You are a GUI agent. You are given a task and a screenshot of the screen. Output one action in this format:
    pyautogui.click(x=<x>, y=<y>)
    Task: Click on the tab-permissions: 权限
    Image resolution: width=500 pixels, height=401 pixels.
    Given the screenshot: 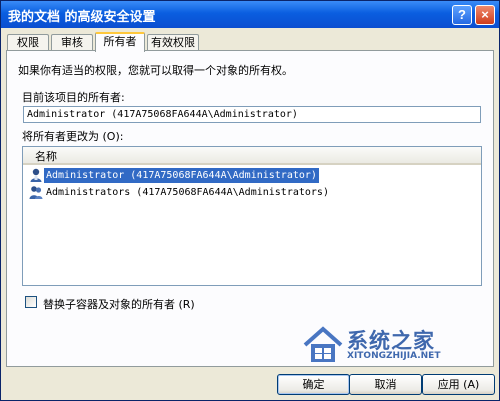 What is the action you would take?
    pyautogui.click(x=28, y=42)
    